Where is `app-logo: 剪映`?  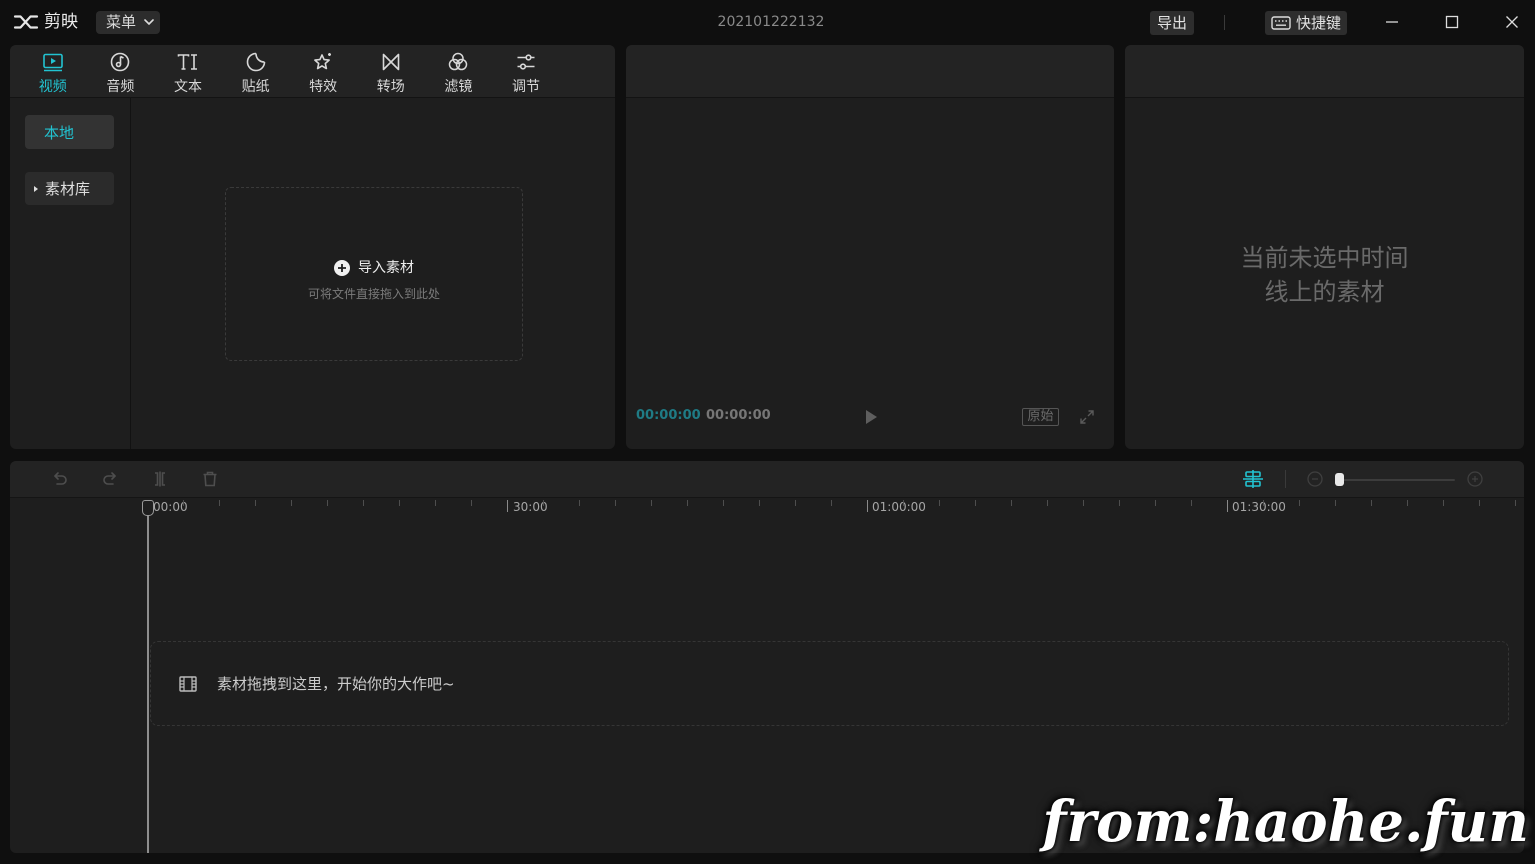 app-logo: 剪映 is located at coordinates (45, 22).